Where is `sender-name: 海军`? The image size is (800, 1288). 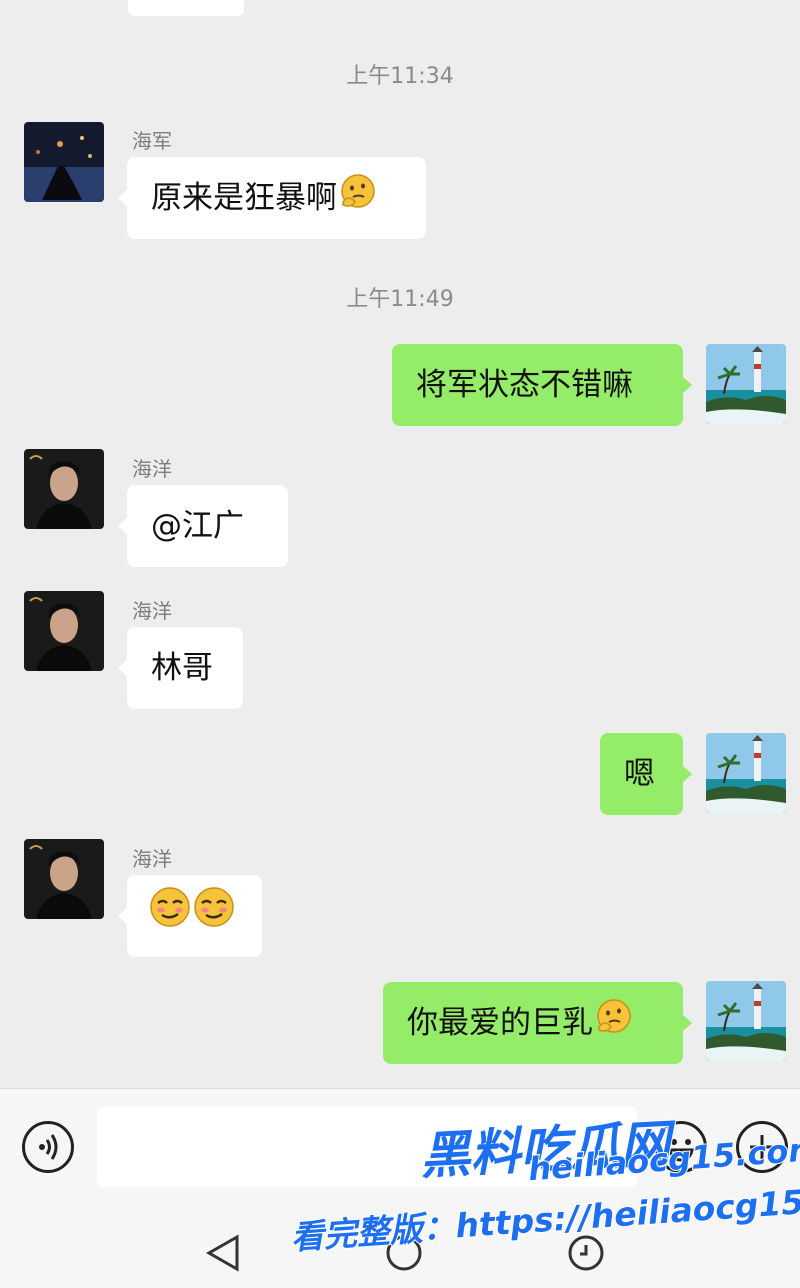
sender-name: 海军 is located at coordinates (152, 141).